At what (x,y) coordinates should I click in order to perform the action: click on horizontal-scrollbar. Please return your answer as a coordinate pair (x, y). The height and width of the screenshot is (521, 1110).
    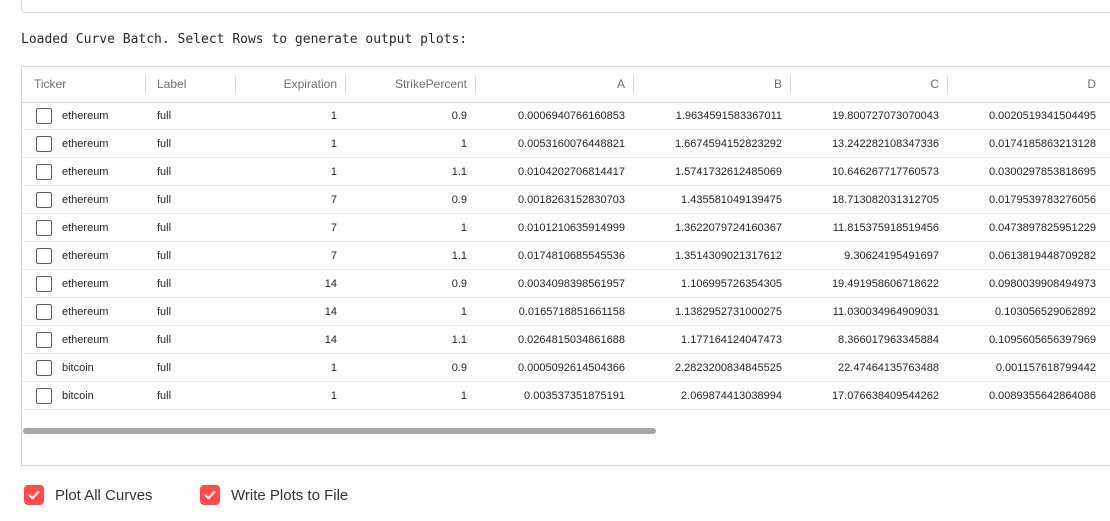
    Looking at the image, I should click on (566, 431).